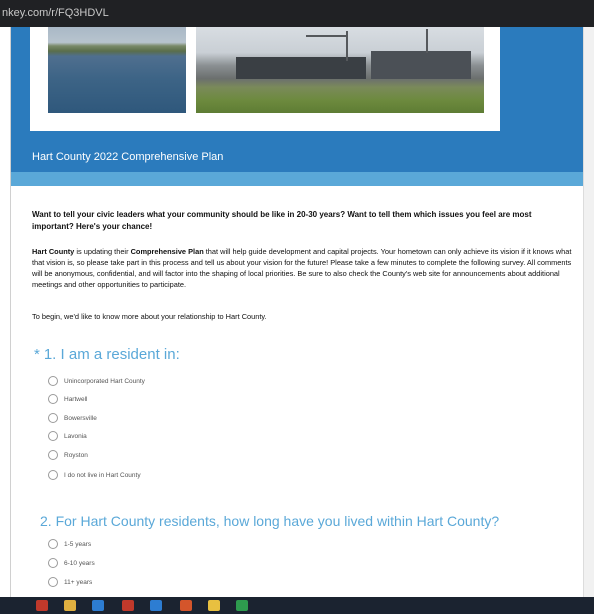  Describe the element at coordinates (104, 381) in the screenshot. I see `option-label: Unincorporated Hart County` at that location.